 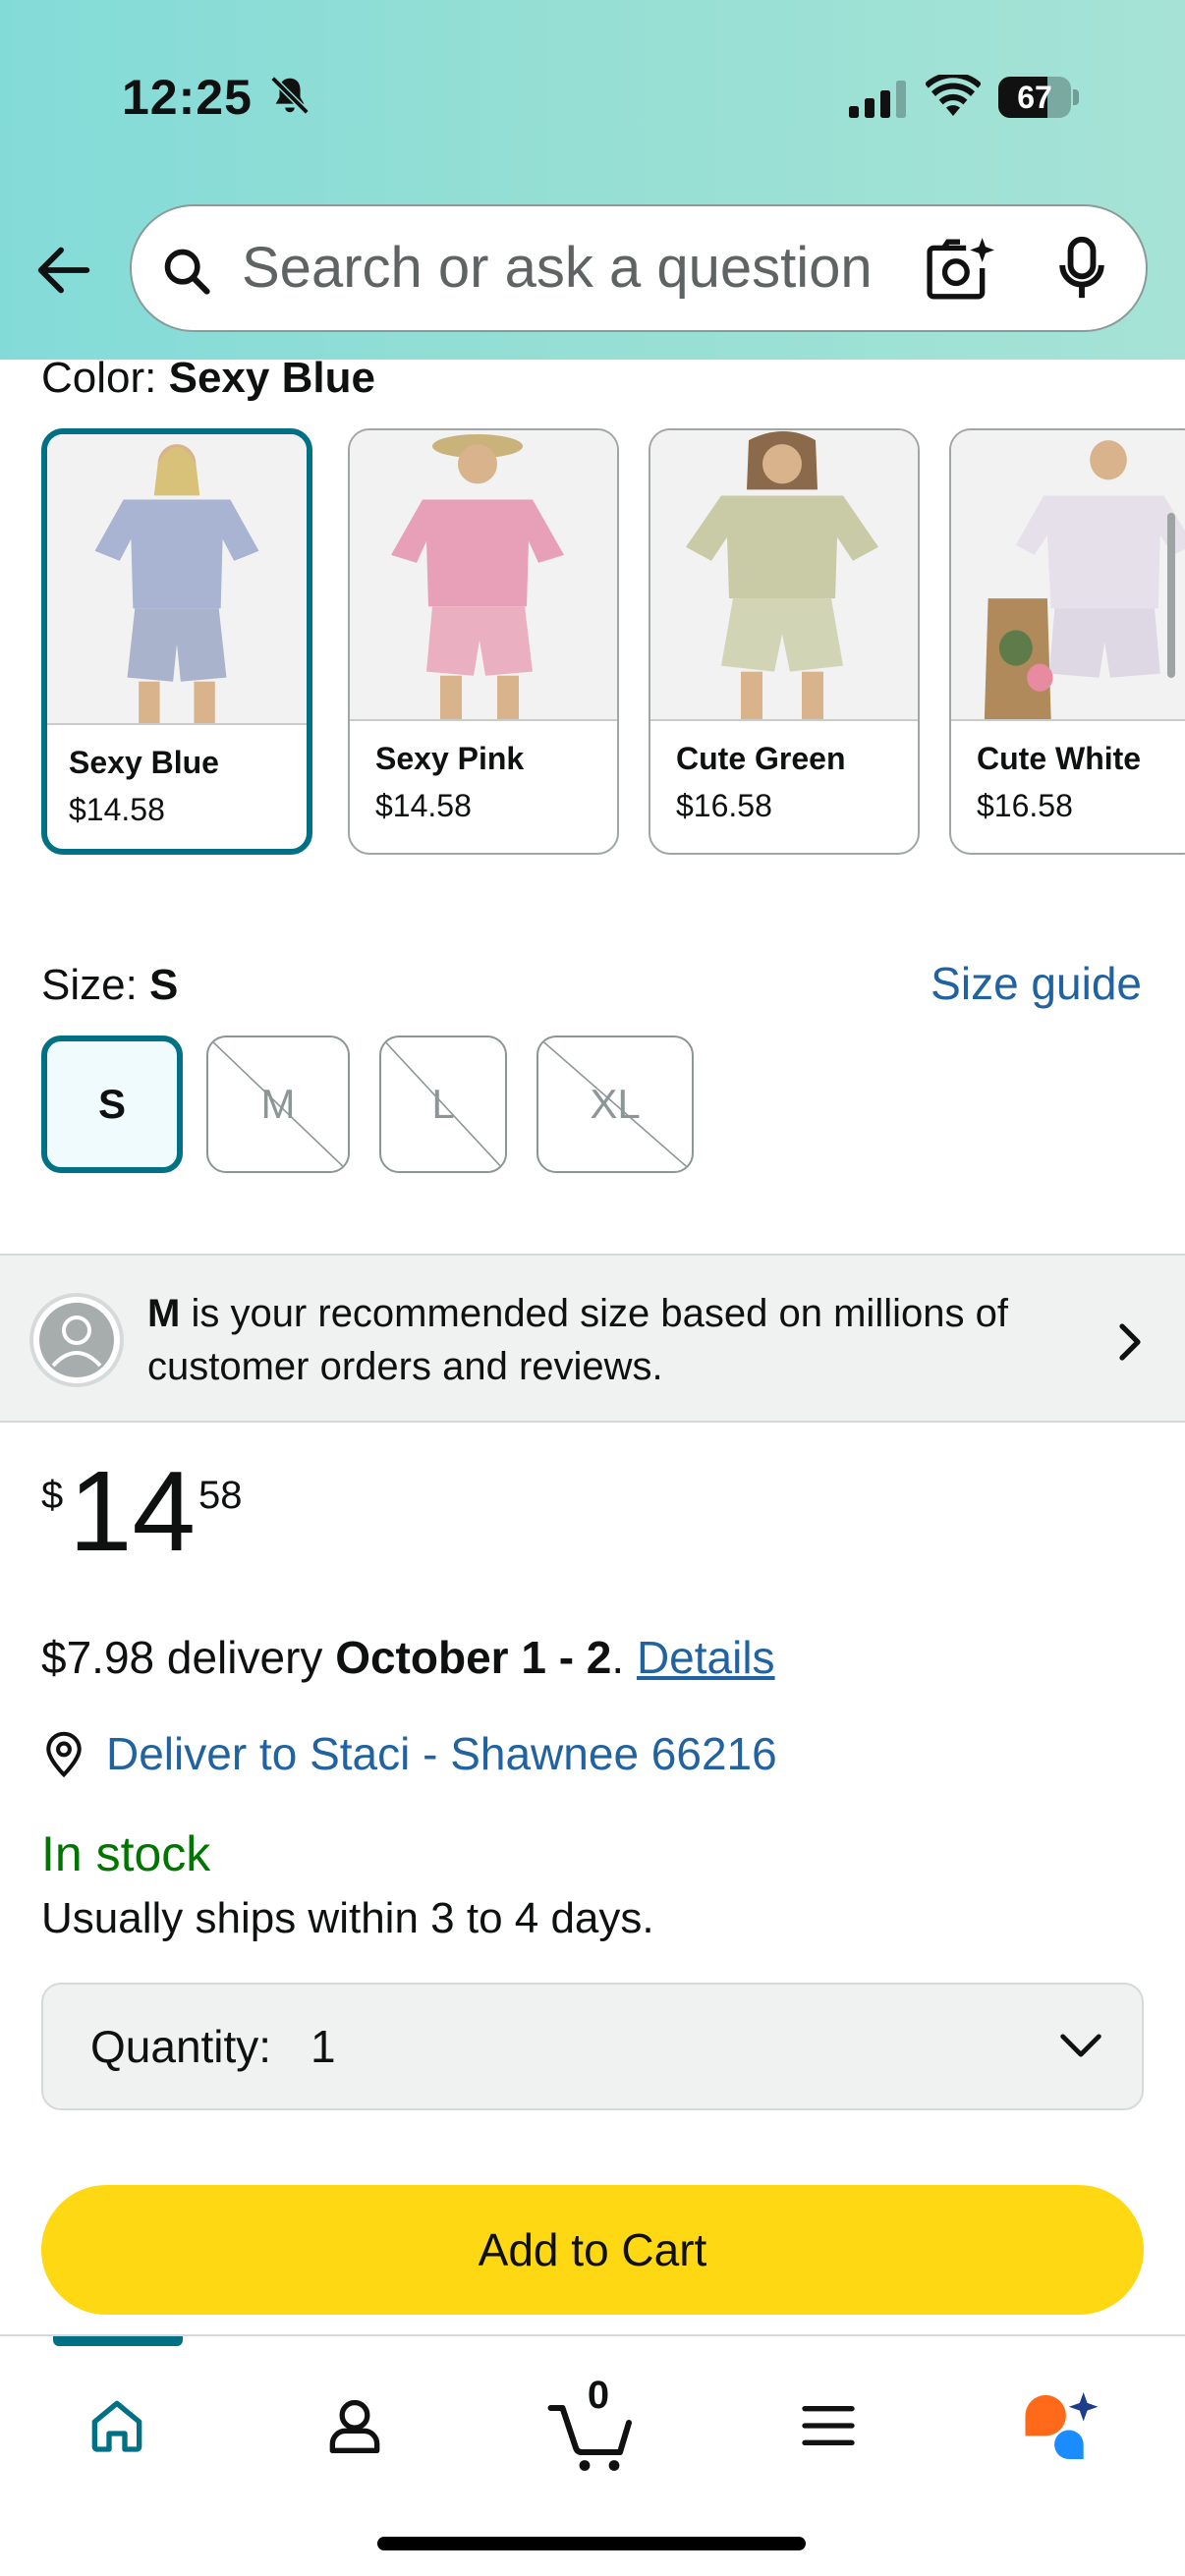 What do you see at coordinates (112, 1104) in the screenshot?
I see `size-option-s: S` at bounding box center [112, 1104].